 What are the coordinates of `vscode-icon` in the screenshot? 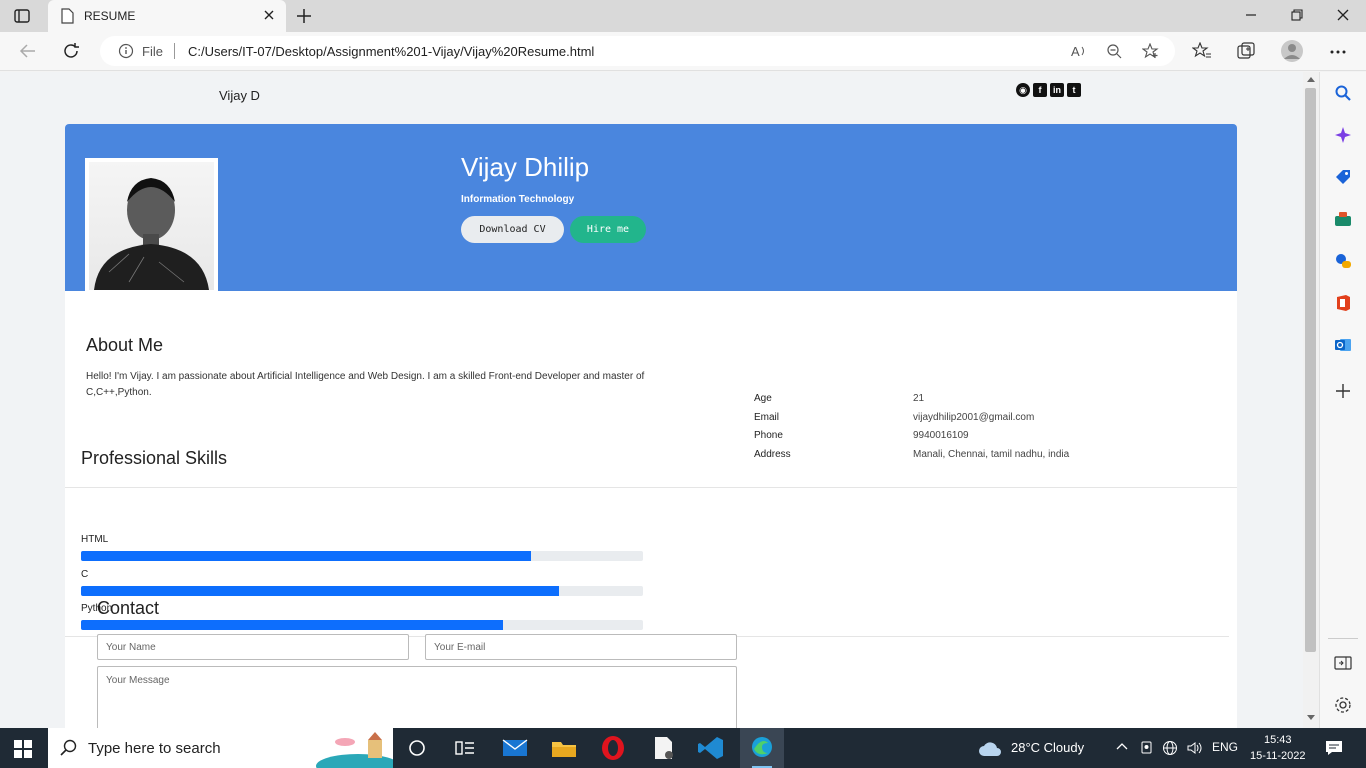 It's located at (711, 748).